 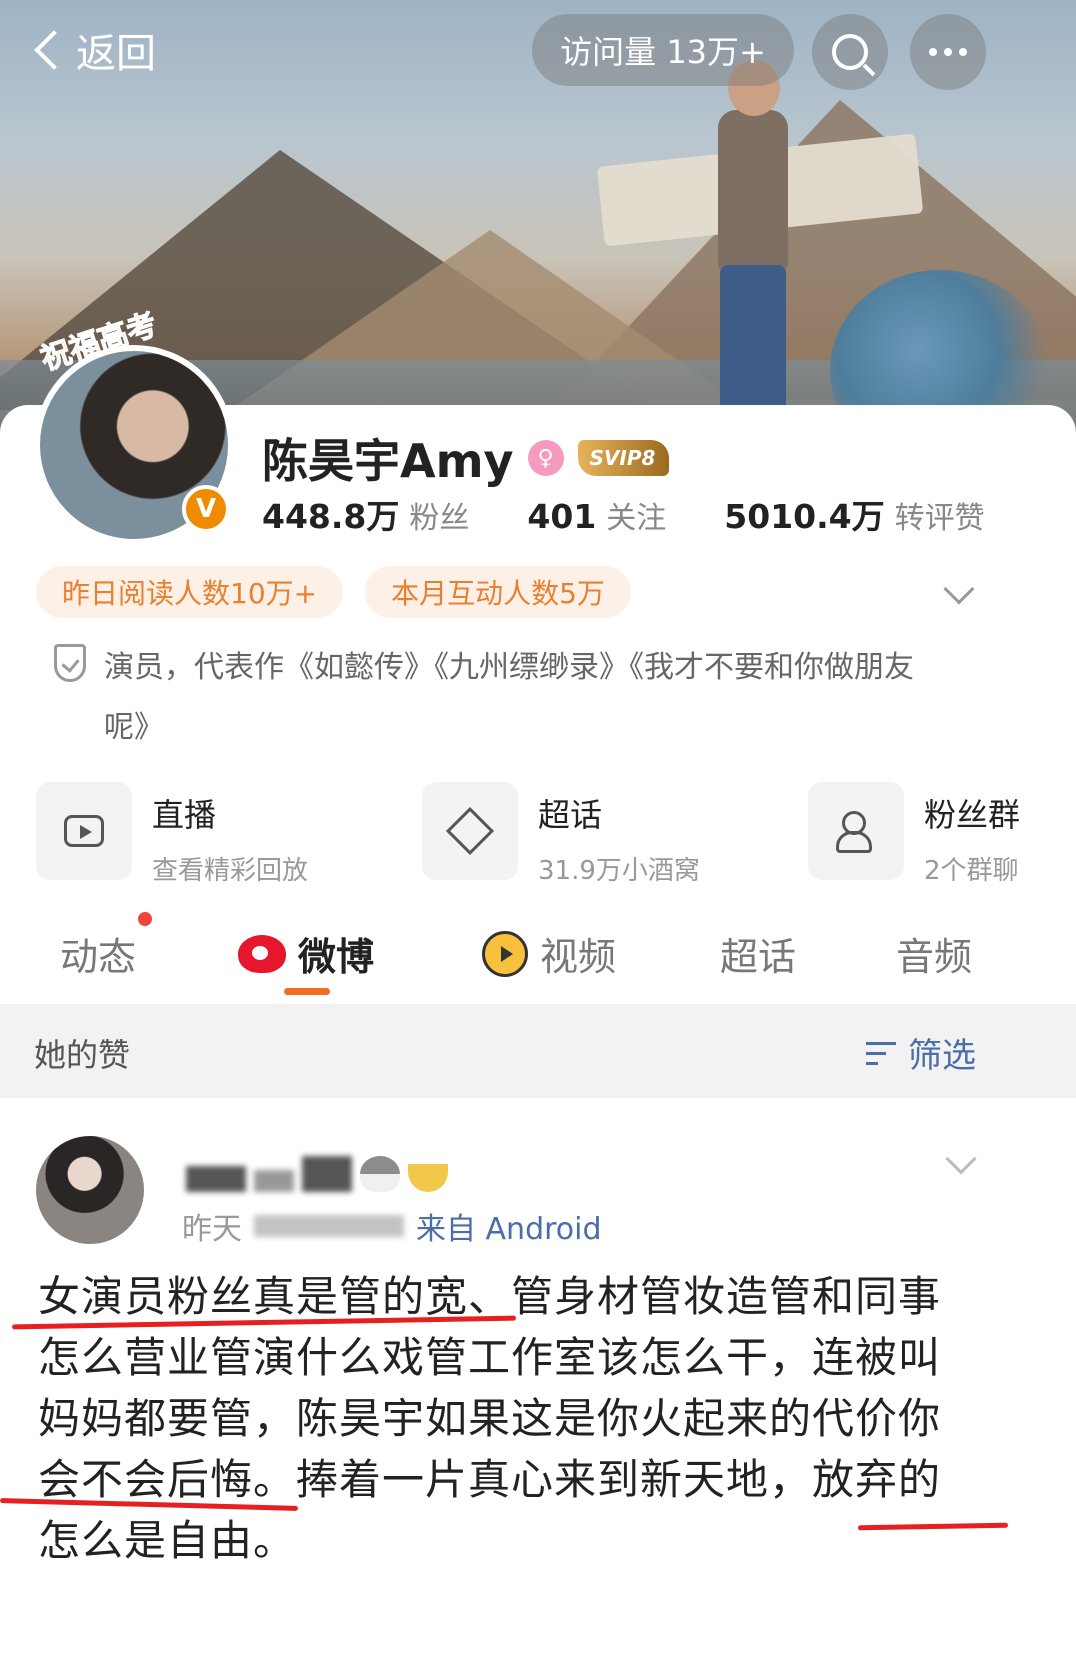 I want to click on stat-label: 关注, so click(x=636, y=518).